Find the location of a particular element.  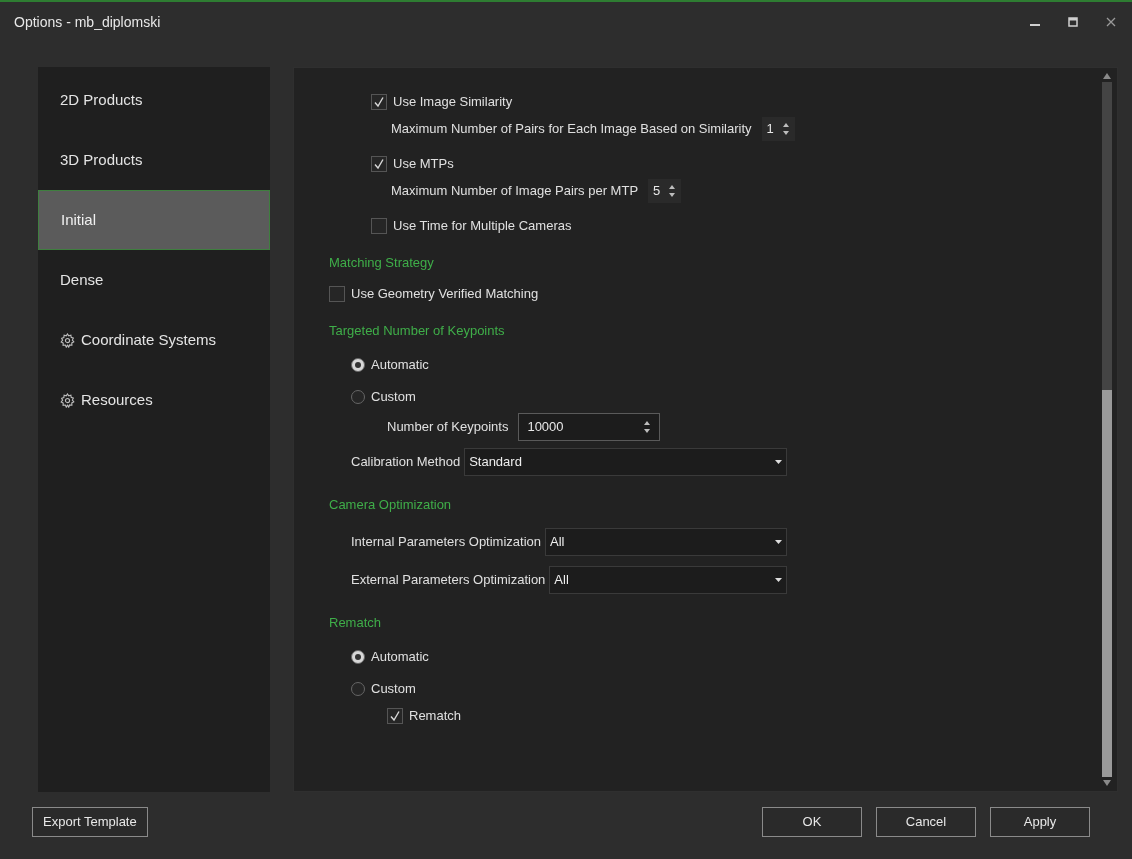

sidebar-item: Coordinate Systems is located at coordinates (154, 340).